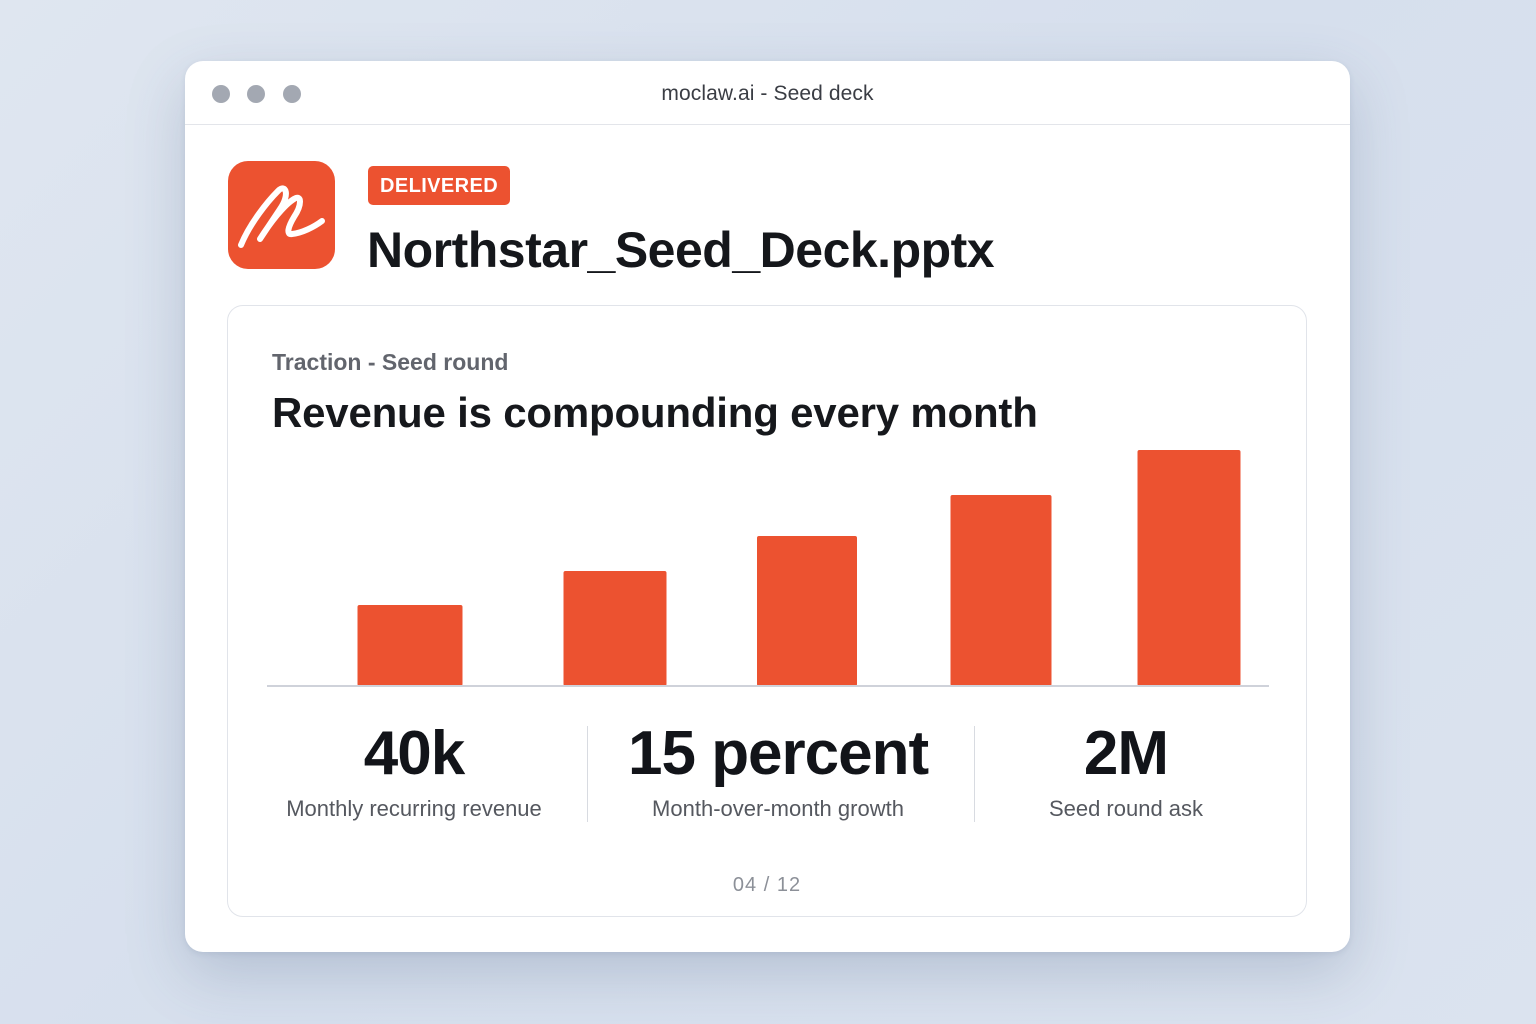 The width and height of the screenshot is (1536, 1024). What do you see at coordinates (778, 753) in the screenshot?
I see `stat-value: 15 percent` at bounding box center [778, 753].